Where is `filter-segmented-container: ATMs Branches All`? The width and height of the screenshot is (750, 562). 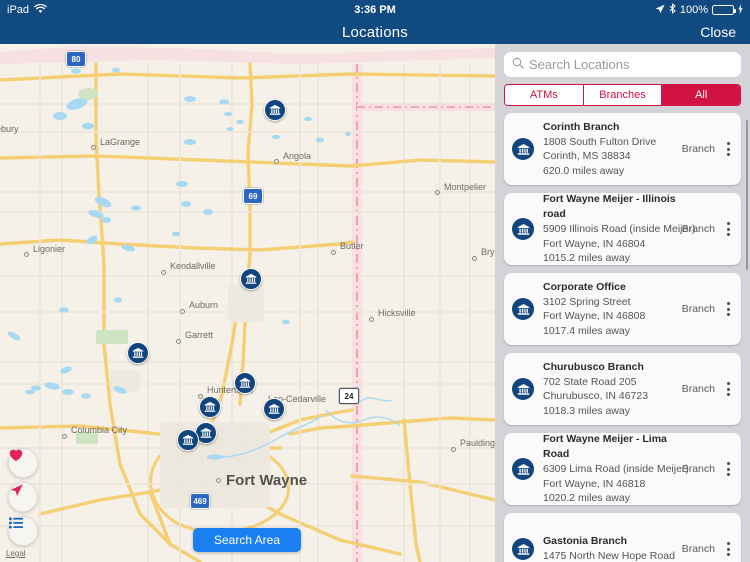 filter-segmented-container: ATMs Branches All is located at coordinates (622, 99).